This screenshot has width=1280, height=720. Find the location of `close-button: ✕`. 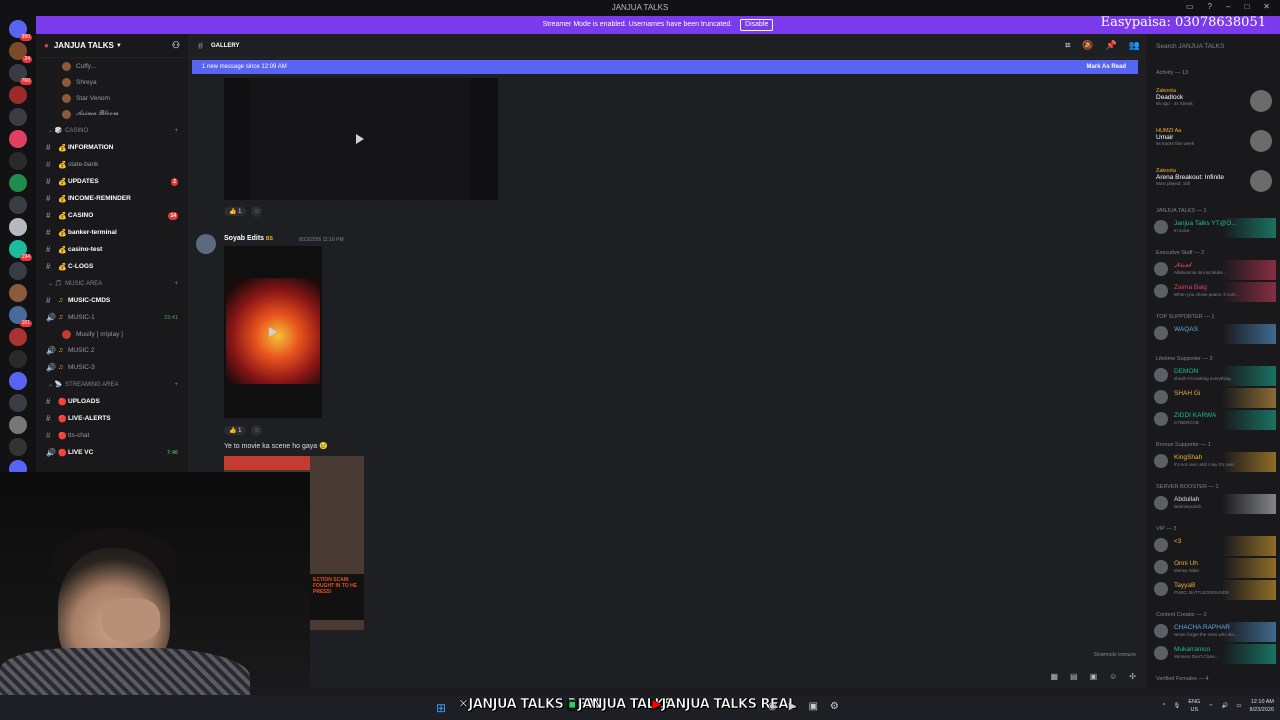

close-button: ✕ is located at coordinates (1266, 6).